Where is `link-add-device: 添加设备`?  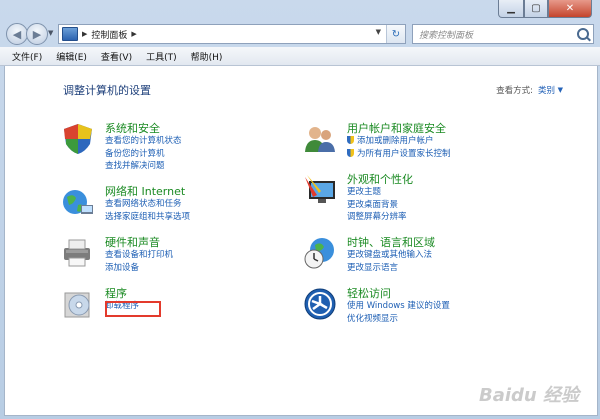 link-add-device: 添加设备 is located at coordinates (139, 268).